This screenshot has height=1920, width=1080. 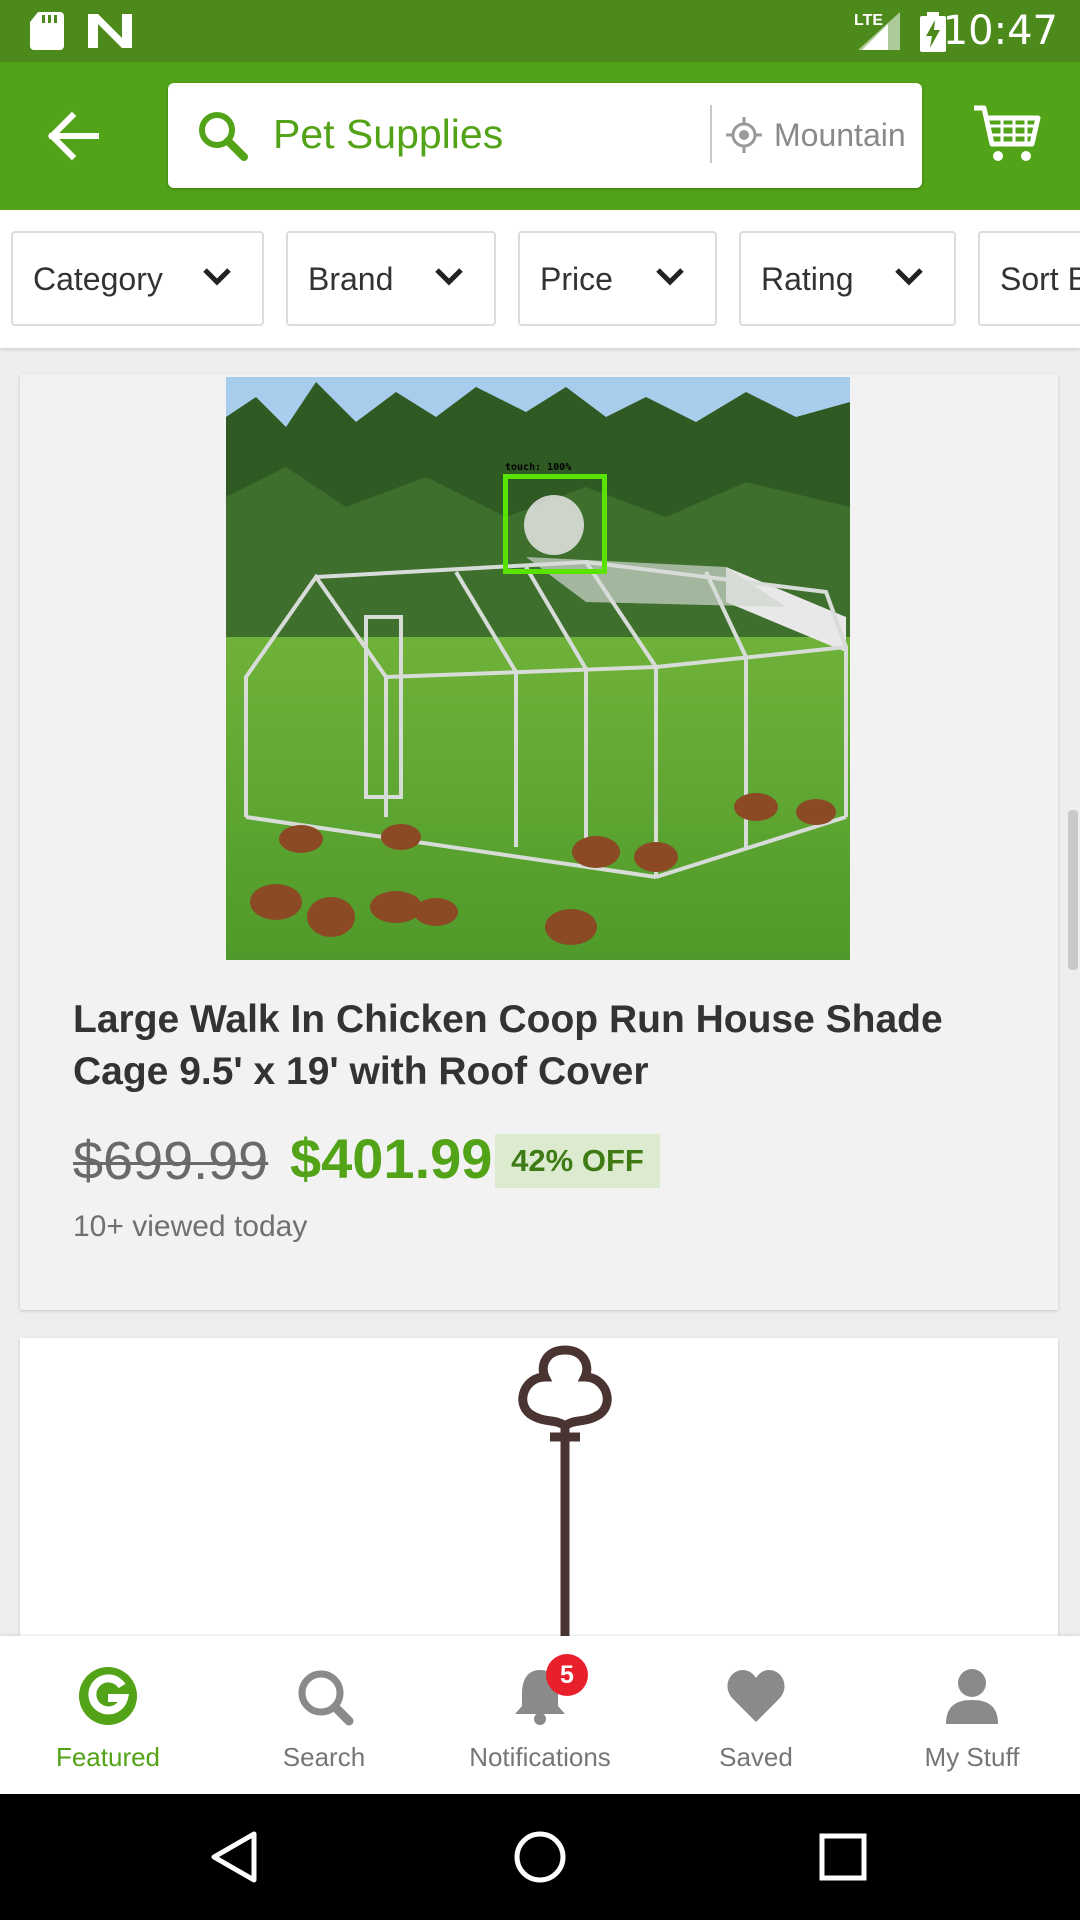 I want to click on signal-icon, so click(x=879, y=31).